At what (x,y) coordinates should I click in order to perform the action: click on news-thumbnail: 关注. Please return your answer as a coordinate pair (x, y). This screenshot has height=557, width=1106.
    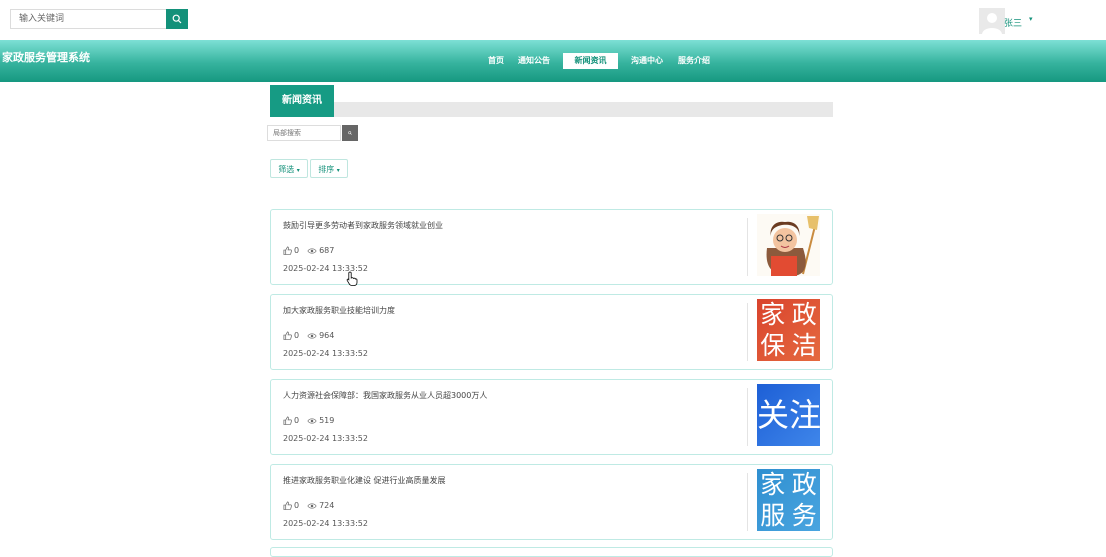
    Looking at the image, I should click on (788, 415).